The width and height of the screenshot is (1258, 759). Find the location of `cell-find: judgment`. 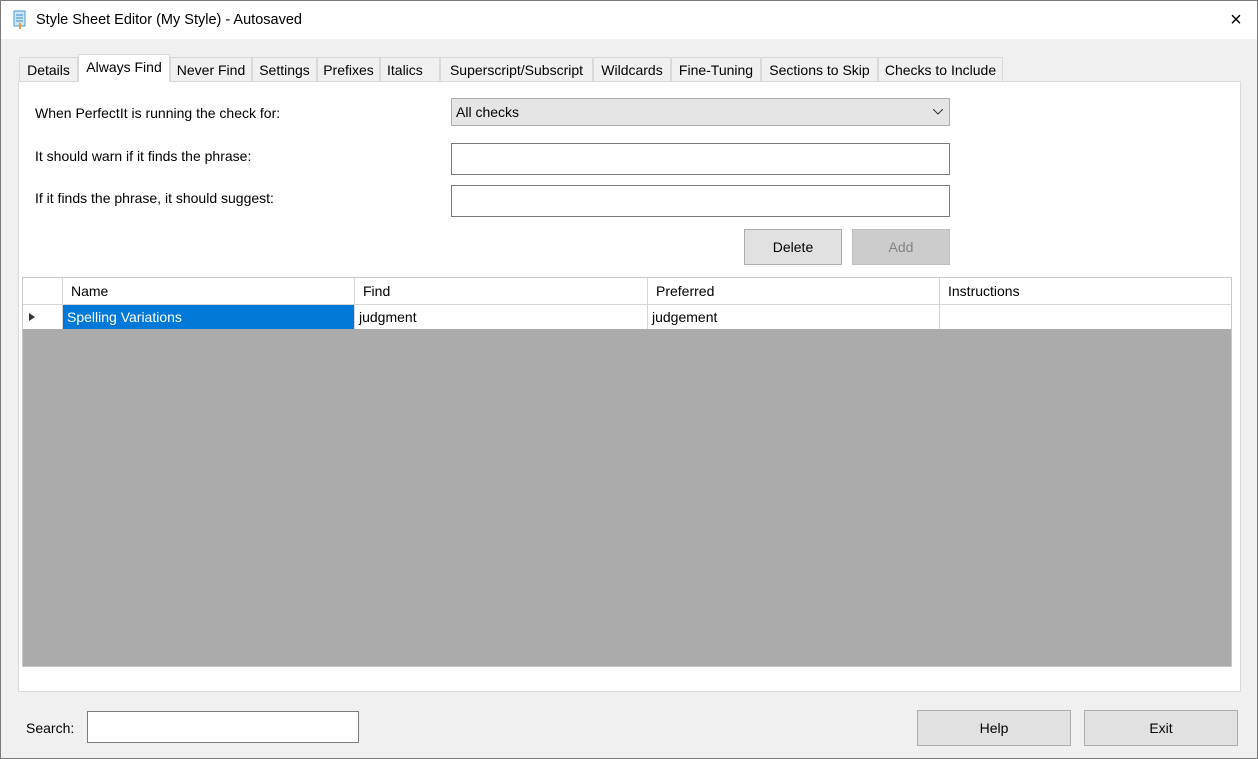

cell-find: judgment is located at coordinates (501, 317).